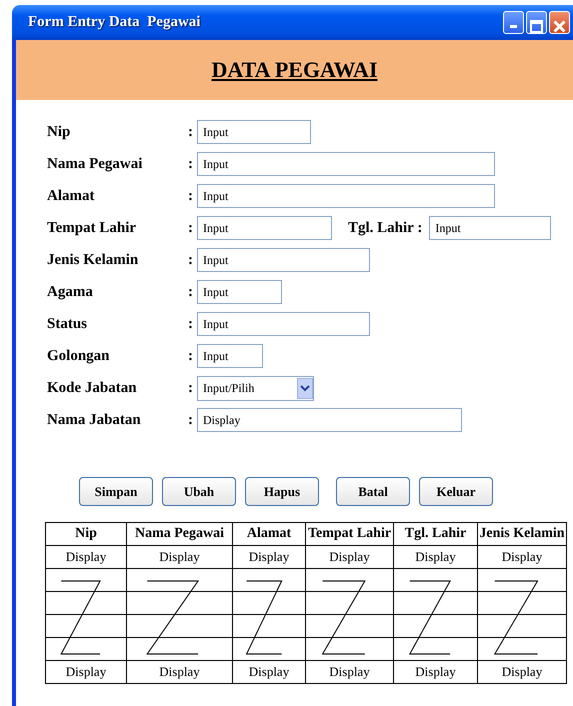  What do you see at coordinates (67, 324) in the screenshot?
I see `field-label: Status` at bounding box center [67, 324].